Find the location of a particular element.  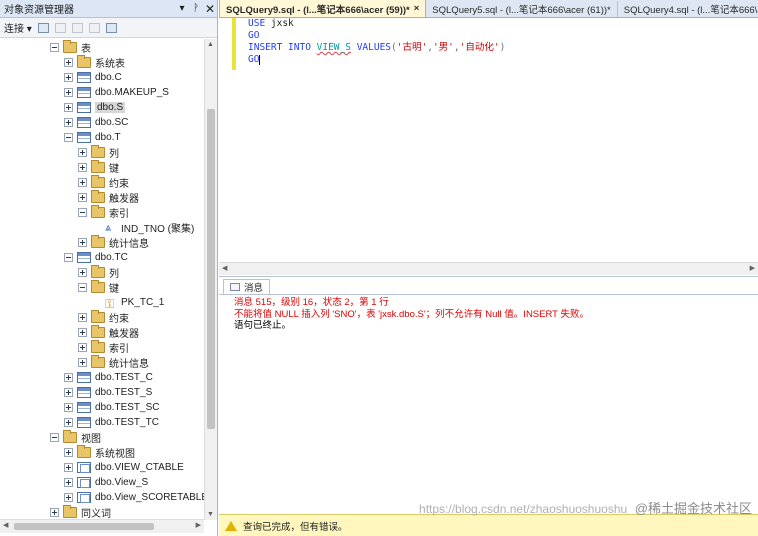

refresh-icon is located at coordinates (111, 27).